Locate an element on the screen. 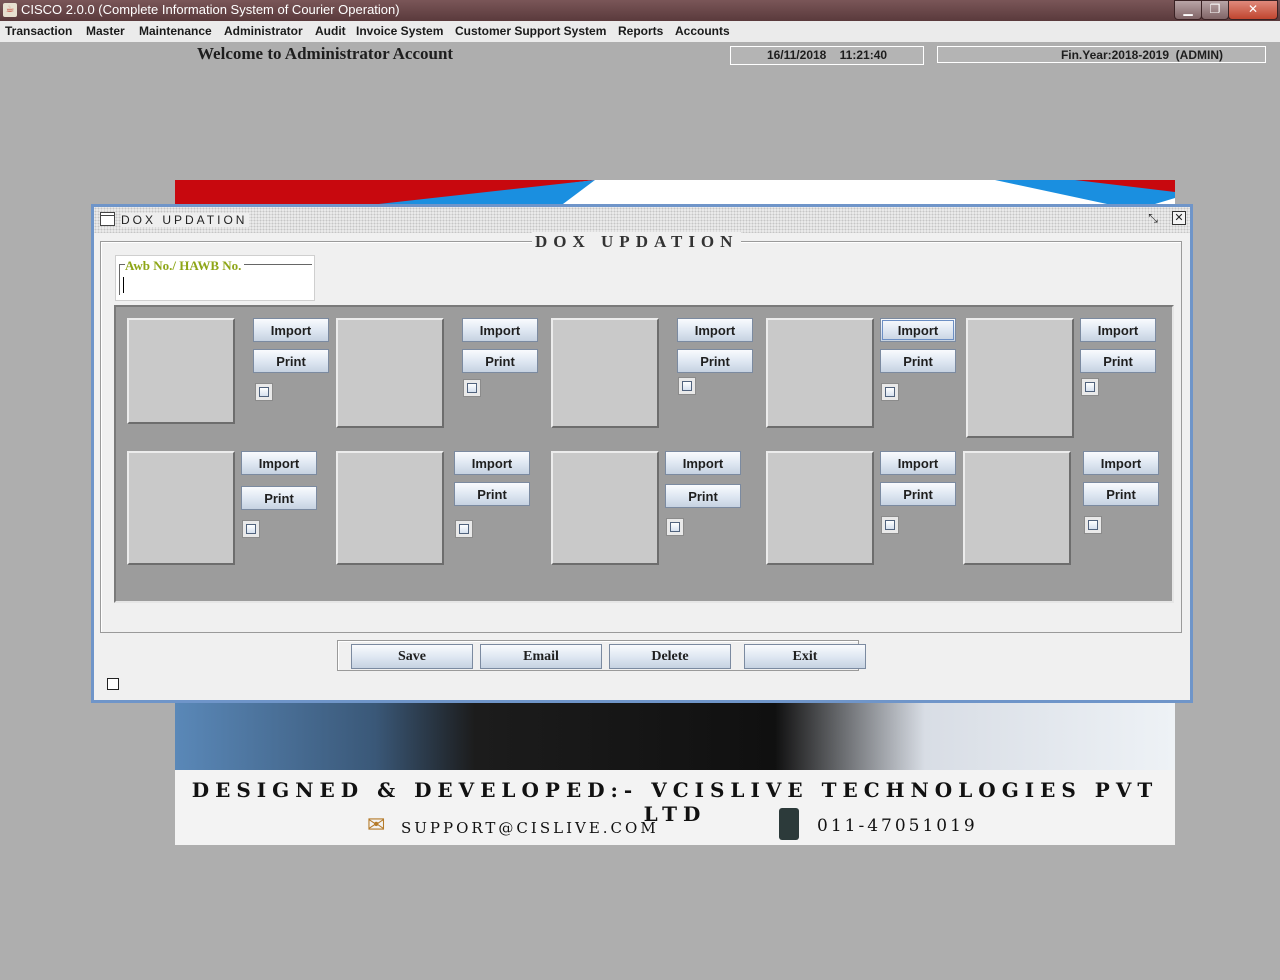 Image resolution: width=1280 pixels, height=980 pixels. footer-email: SUPPORT@CISLIVE.COM is located at coordinates (530, 828).